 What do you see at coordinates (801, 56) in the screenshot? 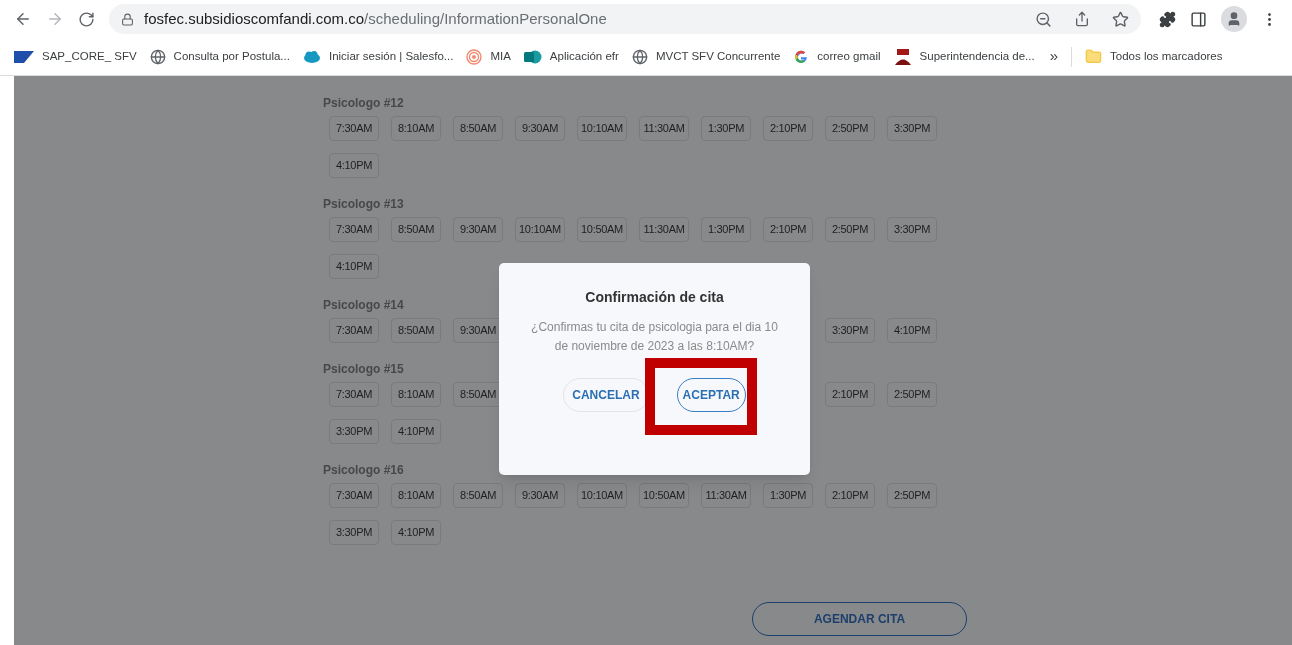
I see `google-icon` at bounding box center [801, 56].